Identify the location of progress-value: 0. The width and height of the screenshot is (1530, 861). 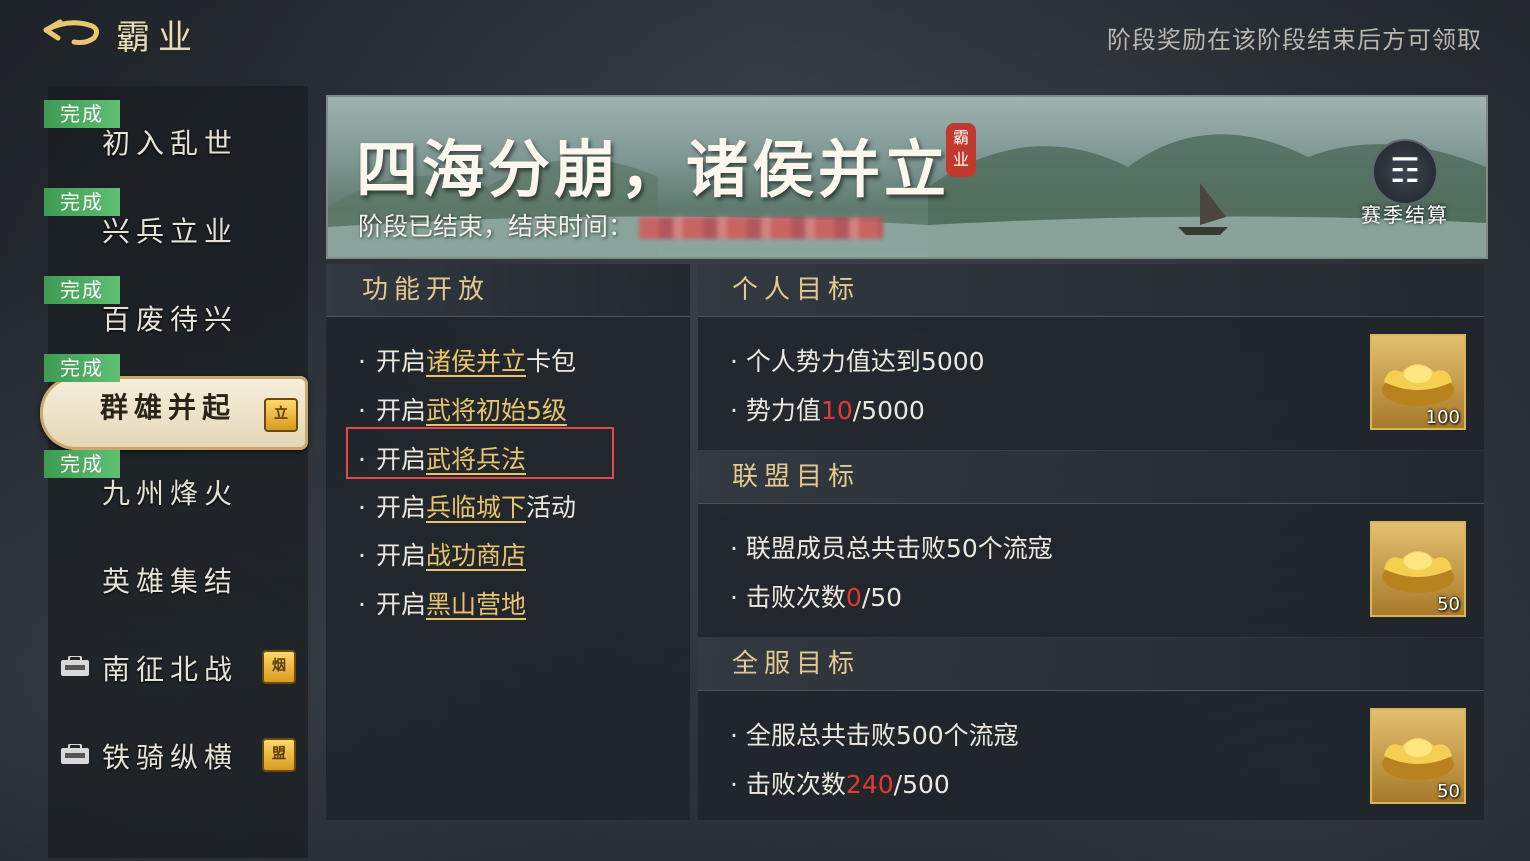
(853, 597).